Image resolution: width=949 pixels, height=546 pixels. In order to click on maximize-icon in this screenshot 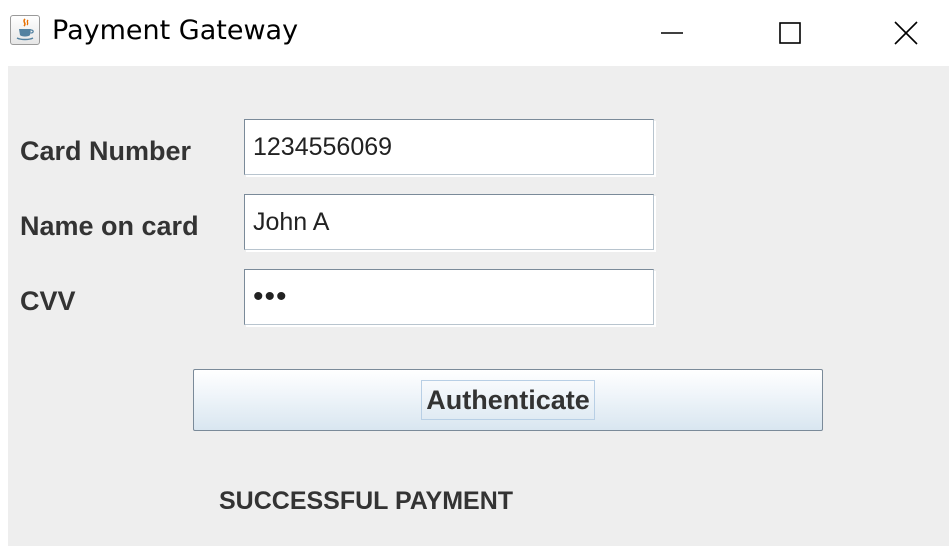, I will do `click(790, 33)`.